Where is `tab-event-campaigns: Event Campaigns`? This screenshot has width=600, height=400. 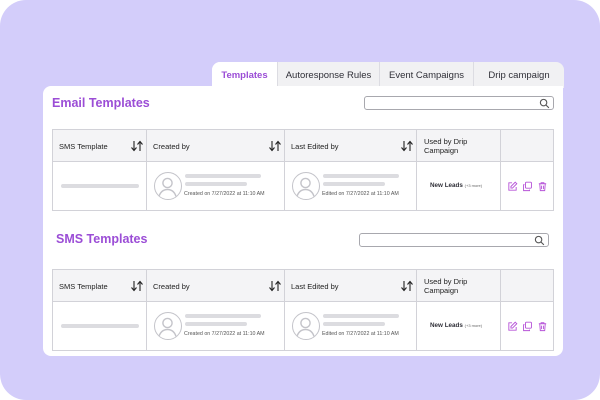
tab-event-campaigns: Event Campaigns is located at coordinates (427, 75).